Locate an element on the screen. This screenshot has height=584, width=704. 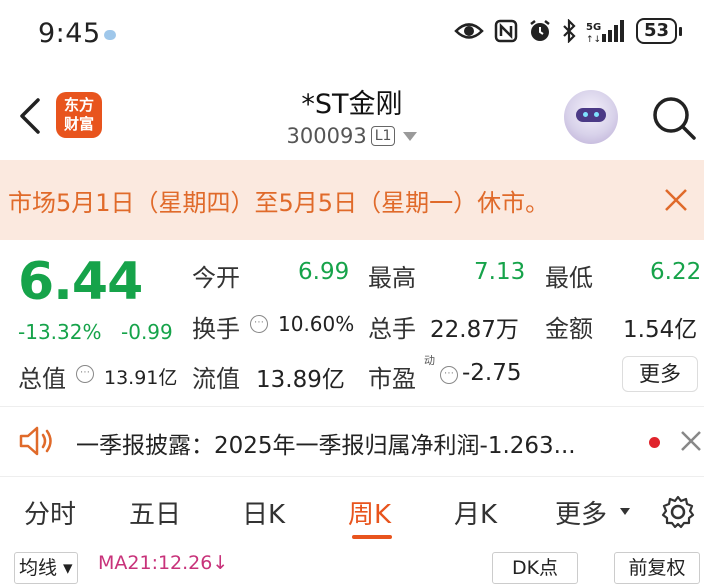
ma-readout: MA21:12.26↓ is located at coordinates (163, 563).